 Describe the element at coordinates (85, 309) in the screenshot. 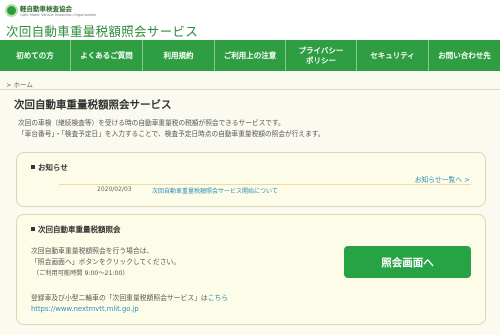

I see `mlit-service-url: https://www.nextmvtt.mlit.go.jp` at that location.